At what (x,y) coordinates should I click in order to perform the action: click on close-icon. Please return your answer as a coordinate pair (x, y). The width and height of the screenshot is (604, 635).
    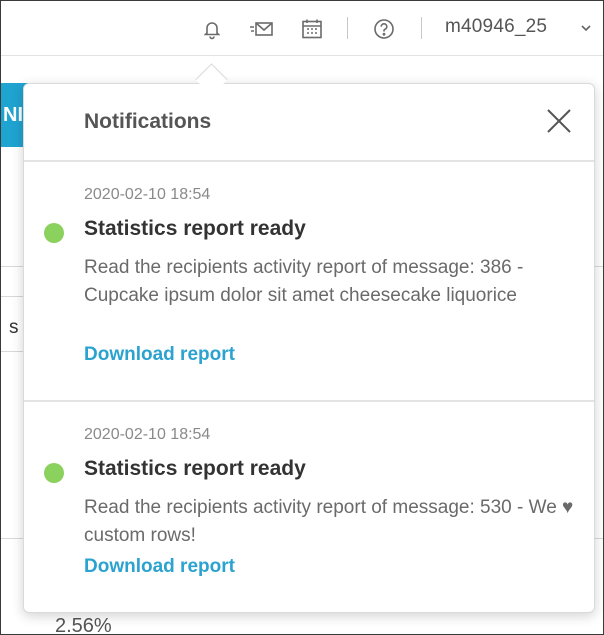
    Looking at the image, I should click on (559, 121).